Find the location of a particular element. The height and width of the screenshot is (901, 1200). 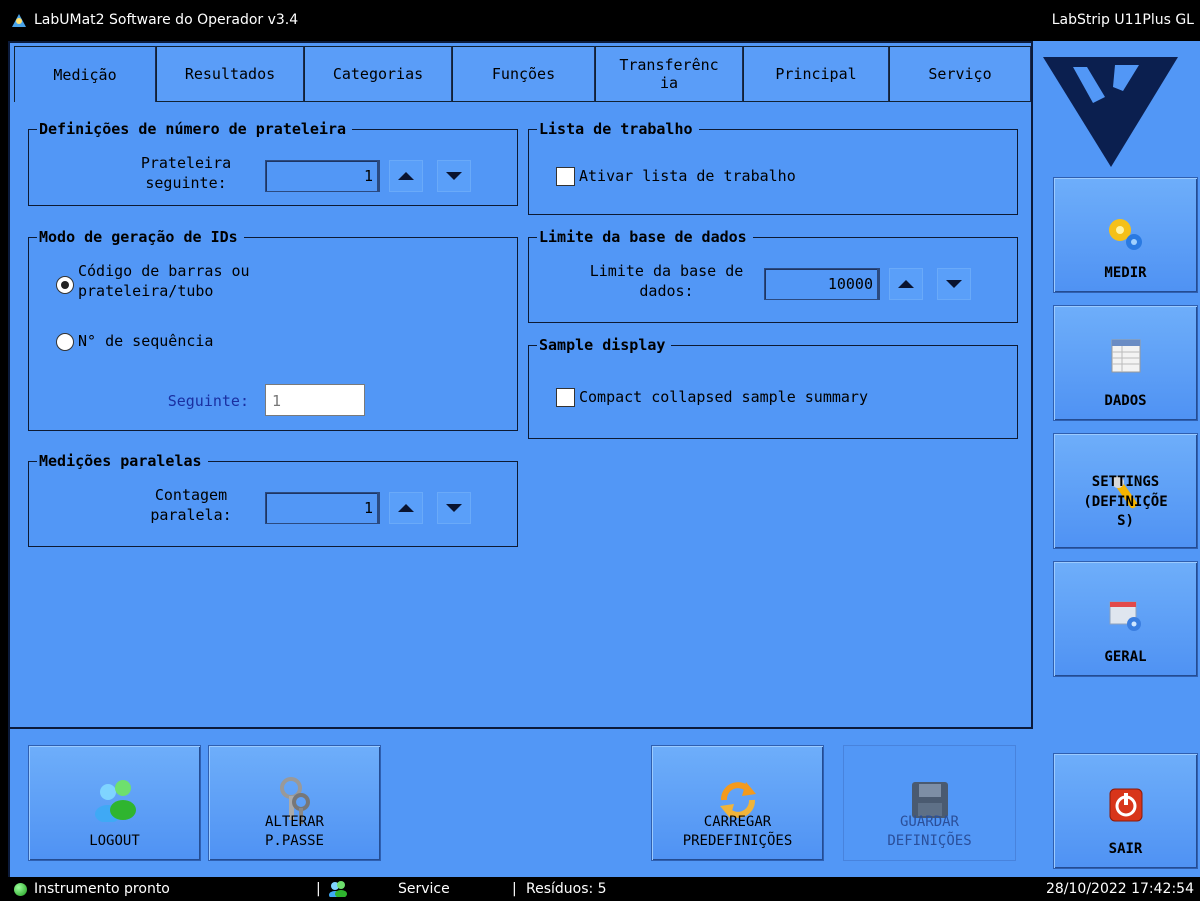

change-password-line1: ALTERAR is located at coordinates (294, 821).